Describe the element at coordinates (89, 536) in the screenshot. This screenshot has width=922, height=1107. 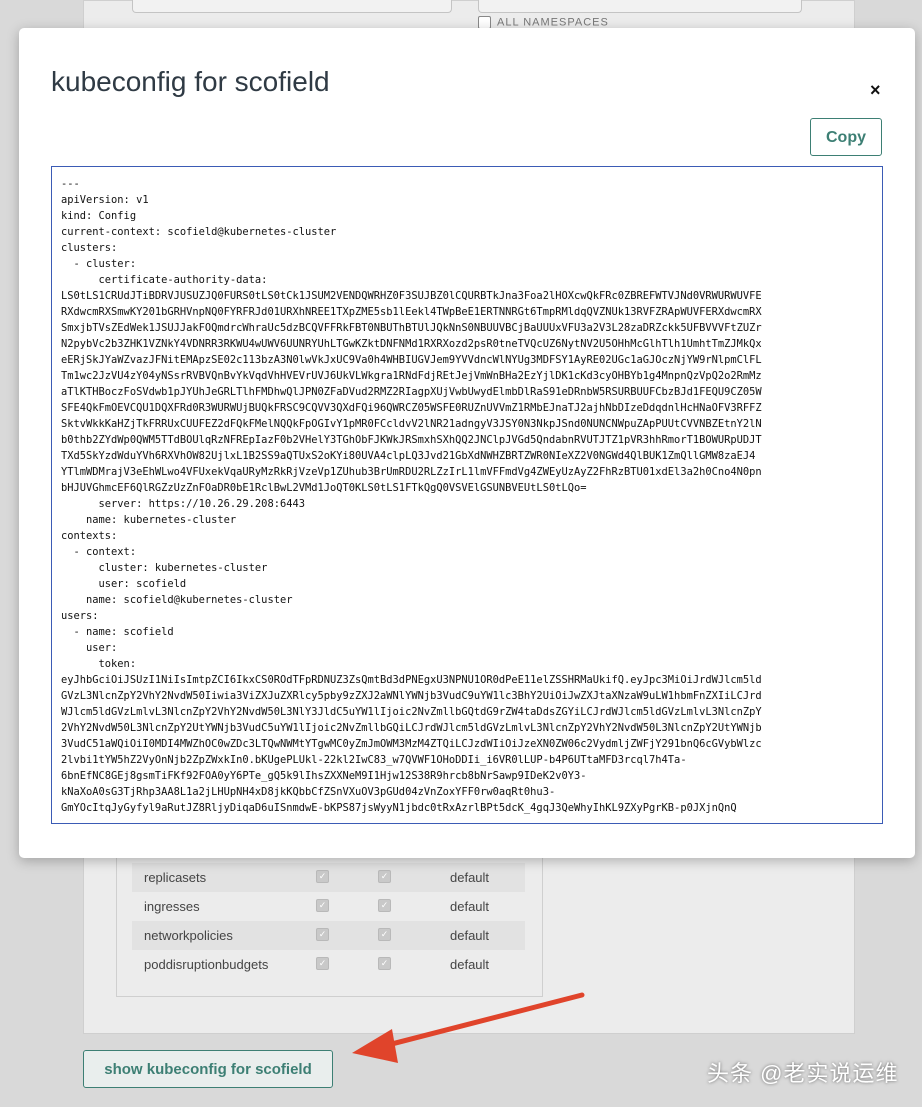
I see `code-line: contexts:` at that location.